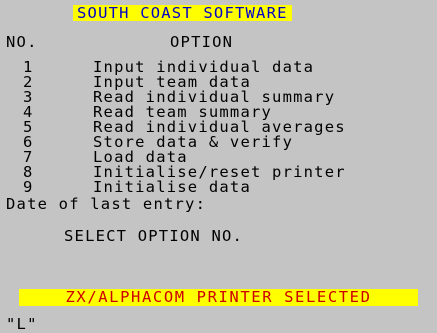  I want to click on select-option-prompt: SELECT OPTION NO., so click(154, 236).